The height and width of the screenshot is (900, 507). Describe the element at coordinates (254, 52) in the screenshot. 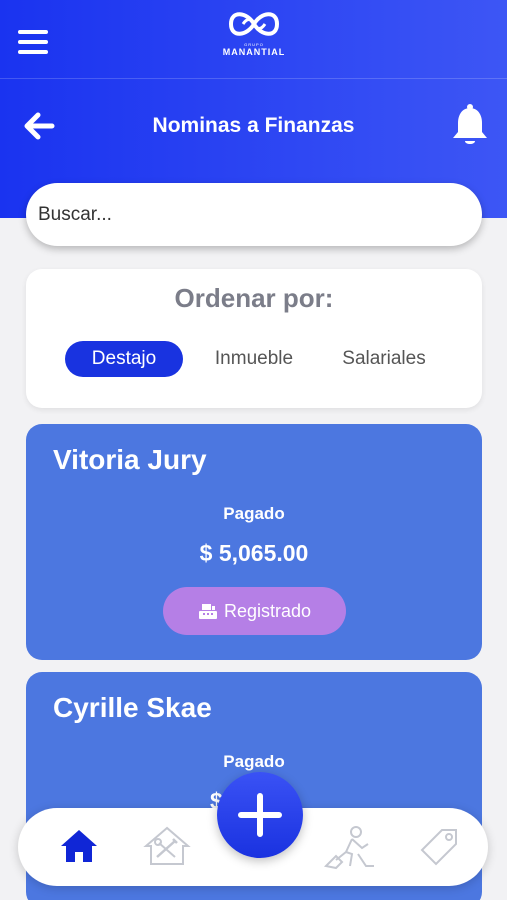

I see `logo-brand-text: MANANTIAL` at that location.